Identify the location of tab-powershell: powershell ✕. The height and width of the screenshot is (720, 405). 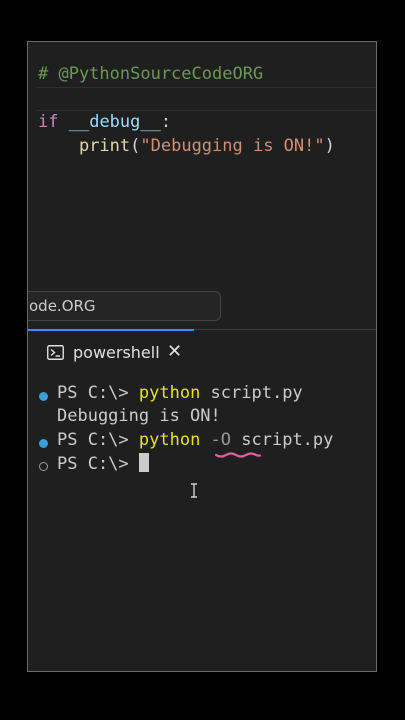
(111, 352).